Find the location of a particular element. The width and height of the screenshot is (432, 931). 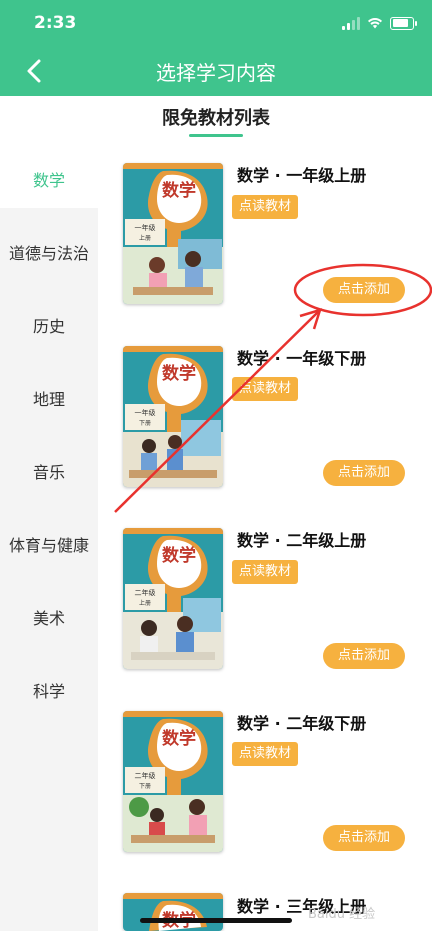

wifi-icon is located at coordinates (375, 23).